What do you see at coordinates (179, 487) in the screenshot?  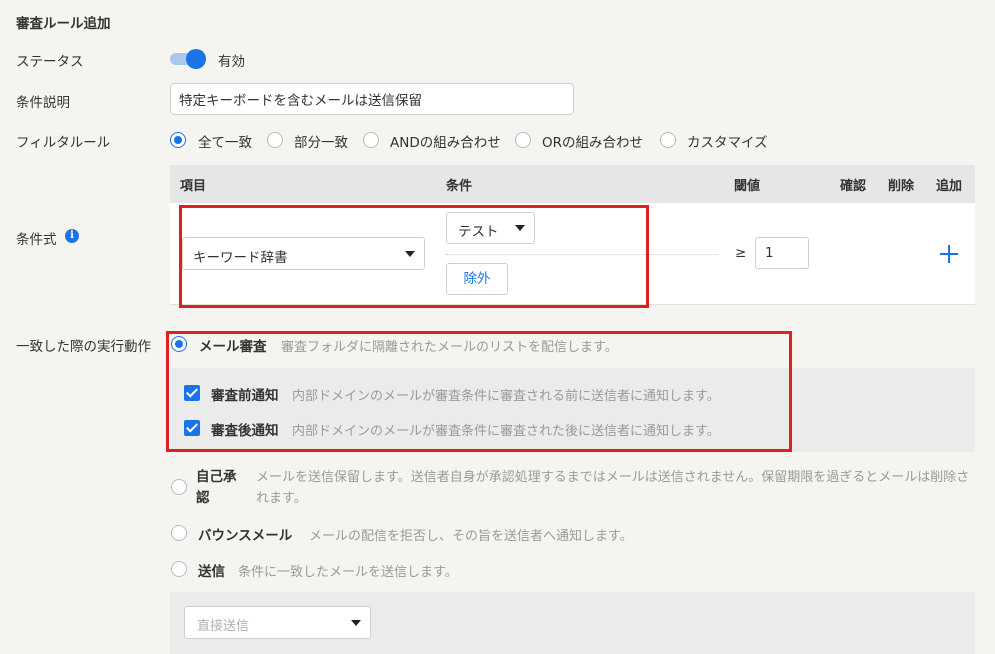 I see `action-radio-self-approval` at bounding box center [179, 487].